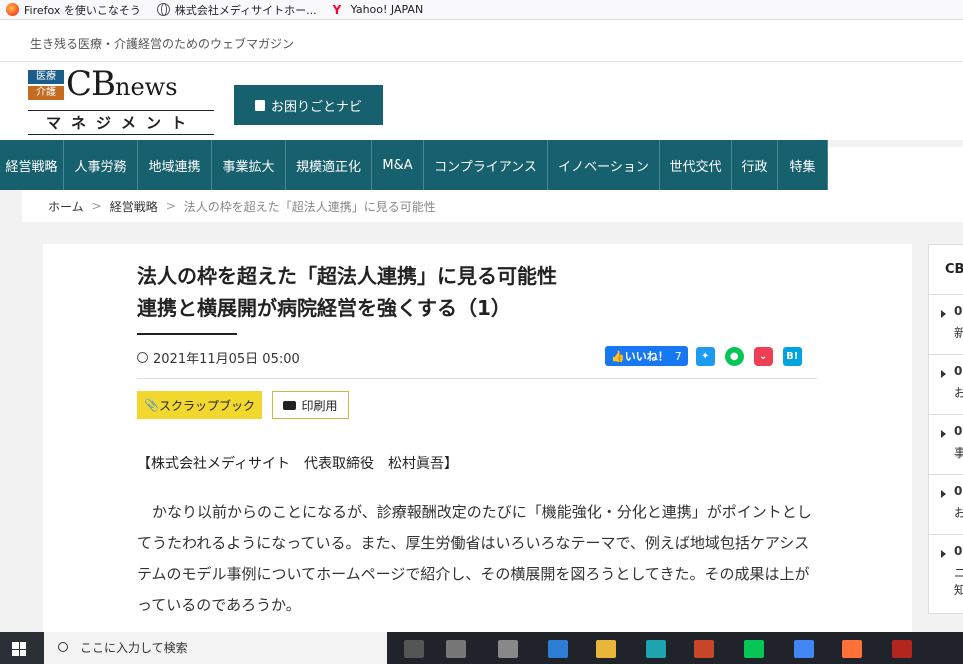  I want to click on acrobat-icon, so click(902, 649).